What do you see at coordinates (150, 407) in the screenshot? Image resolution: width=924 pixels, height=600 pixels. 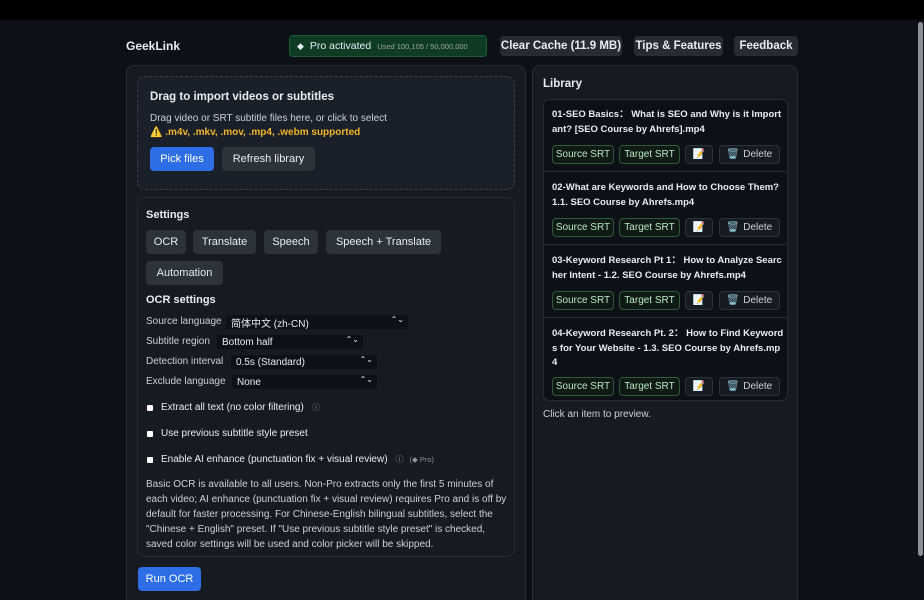 I see `extract-all-text-checkbox` at bounding box center [150, 407].